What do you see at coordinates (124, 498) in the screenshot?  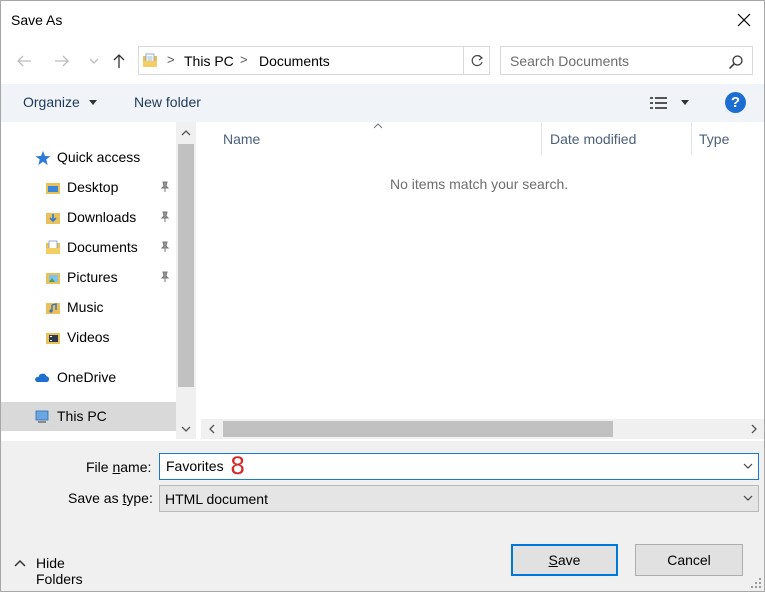 I see `save-as-type-mnemonic: t` at bounding box center [124, 498].